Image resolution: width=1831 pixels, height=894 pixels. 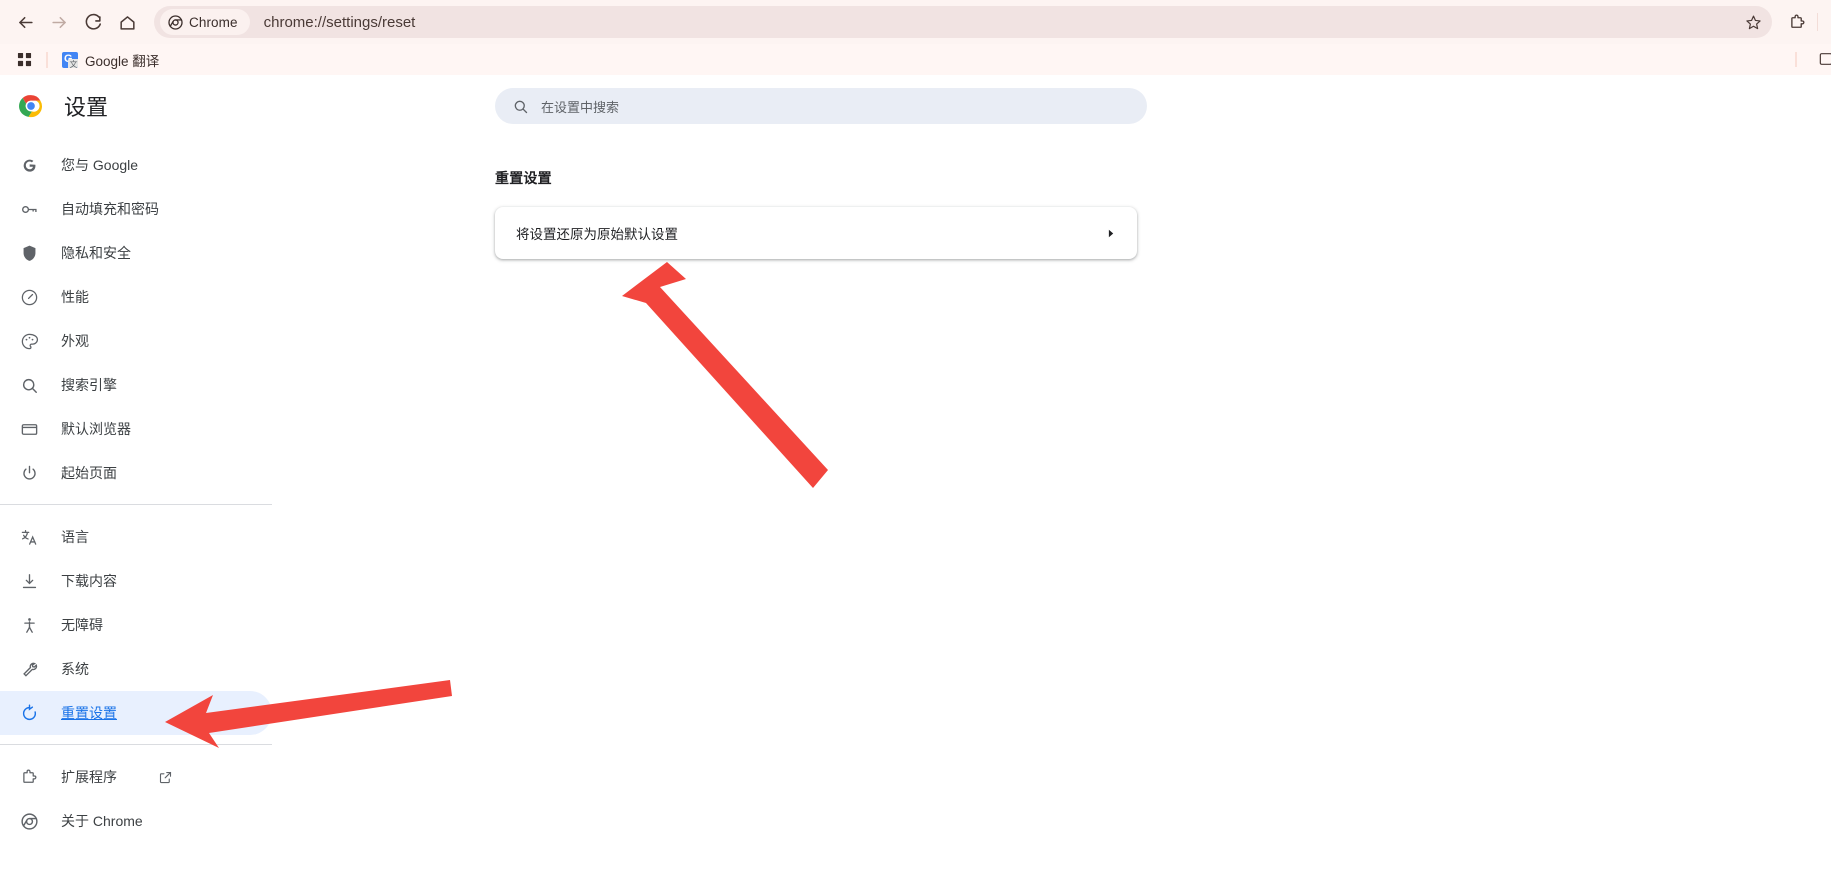 What do you see at coordinates (136, 106) in the screenshot?
I see `settings-brand: 设置` at bounding box center [136, 106].